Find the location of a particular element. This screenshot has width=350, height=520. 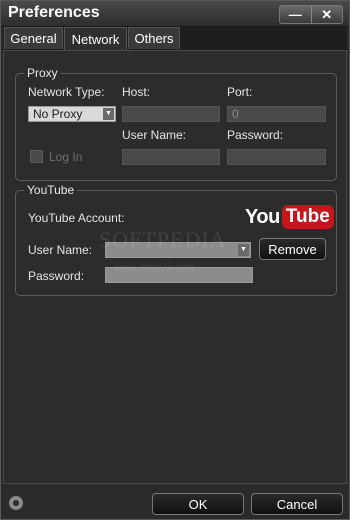

title-bar: Preferences — ✕ is located at coordinates (175, 14).